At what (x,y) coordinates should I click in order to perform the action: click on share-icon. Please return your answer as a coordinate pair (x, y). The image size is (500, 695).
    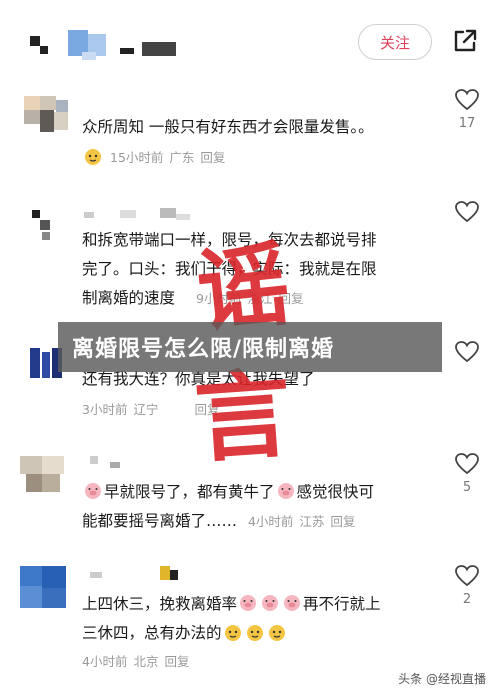
    Looking at the image, I should click on (465, 41).